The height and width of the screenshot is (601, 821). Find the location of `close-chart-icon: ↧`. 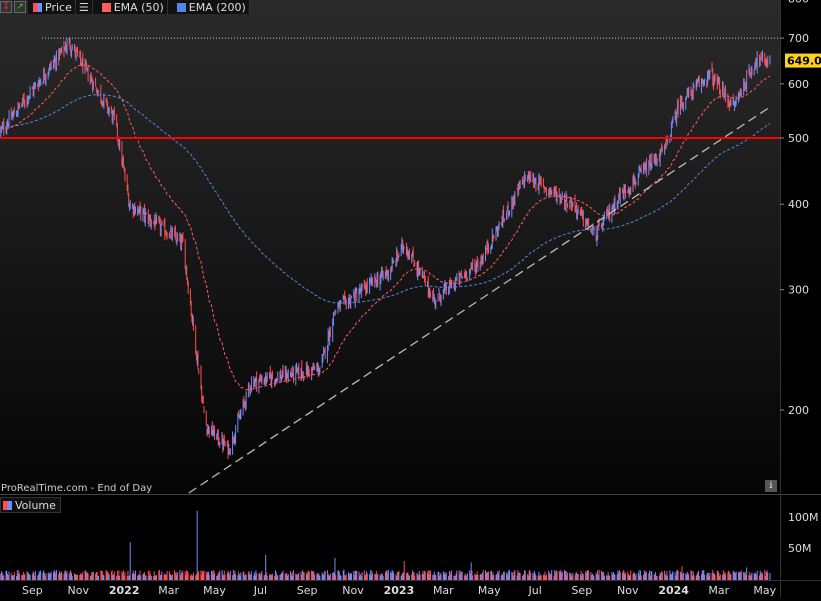

close-chart-icon: ↧ is located at coordinates (6, 7).